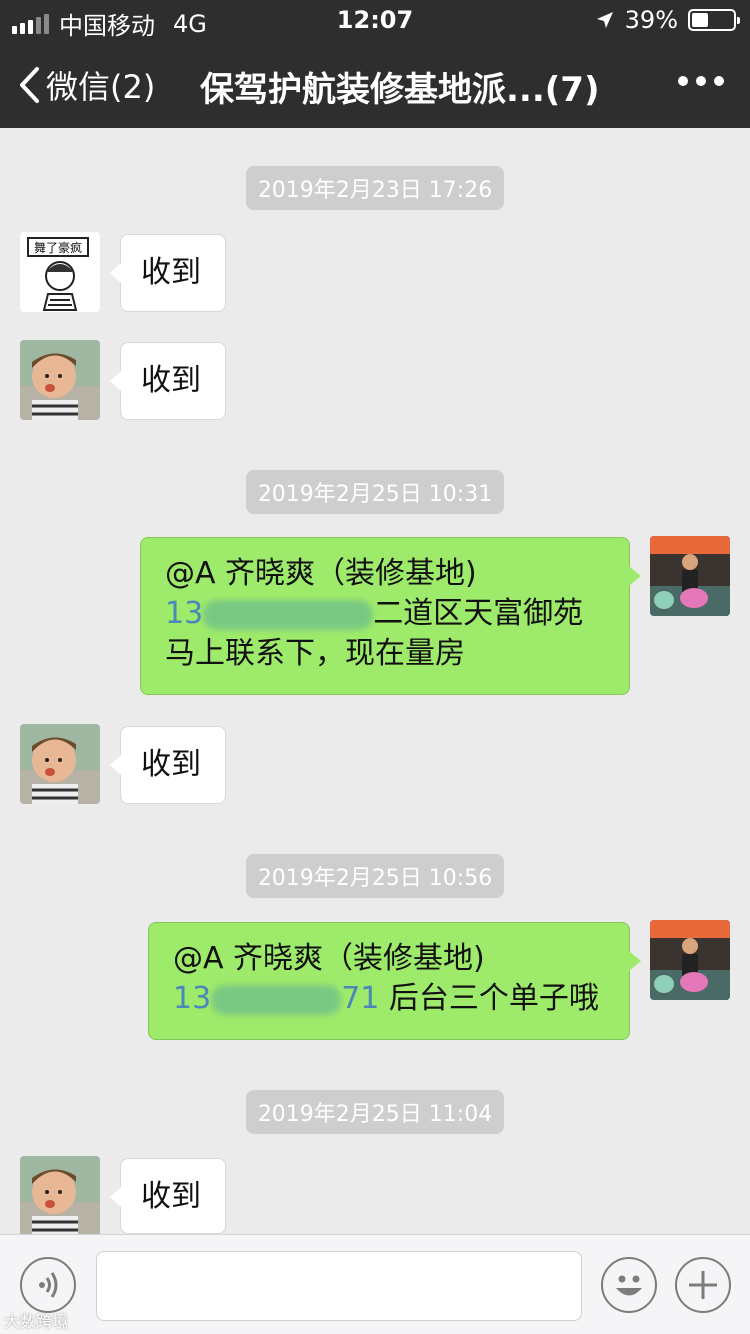 This screenshot has width=750, height=1334. I want to click on message-input, so click(339, 1286).